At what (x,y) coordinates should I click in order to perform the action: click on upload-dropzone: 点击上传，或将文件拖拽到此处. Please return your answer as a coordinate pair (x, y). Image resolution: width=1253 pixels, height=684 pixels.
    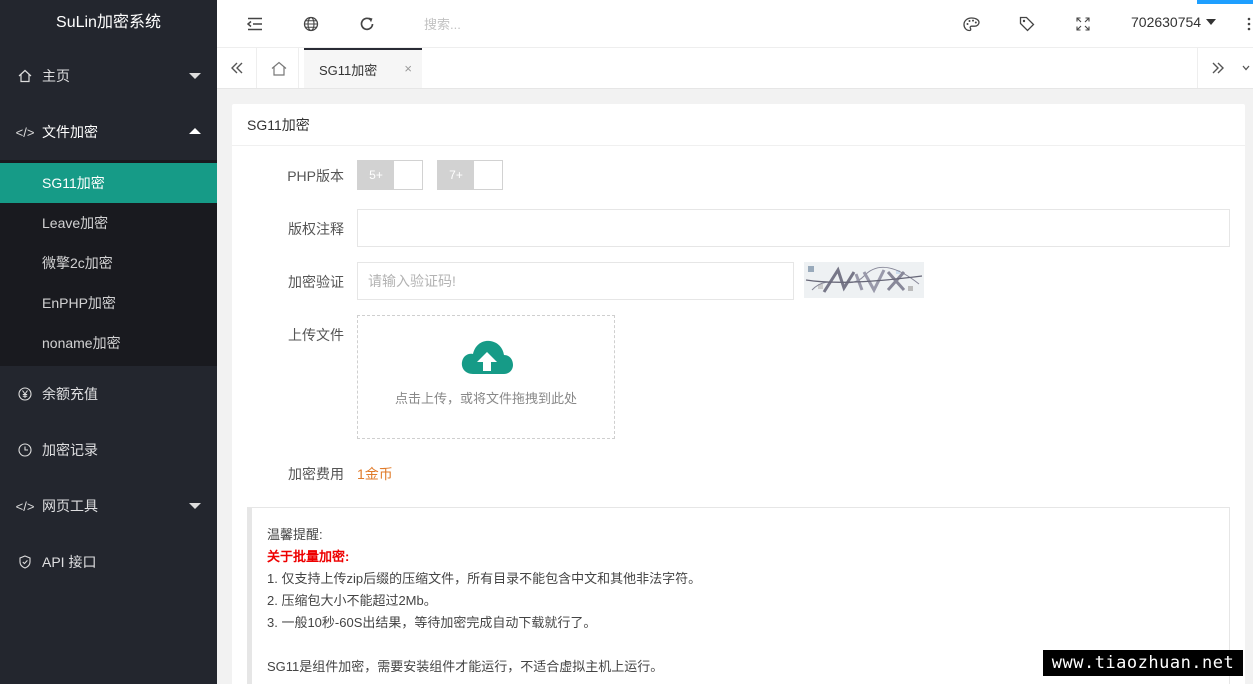
    Looking at the image, I should click on (486, 377).